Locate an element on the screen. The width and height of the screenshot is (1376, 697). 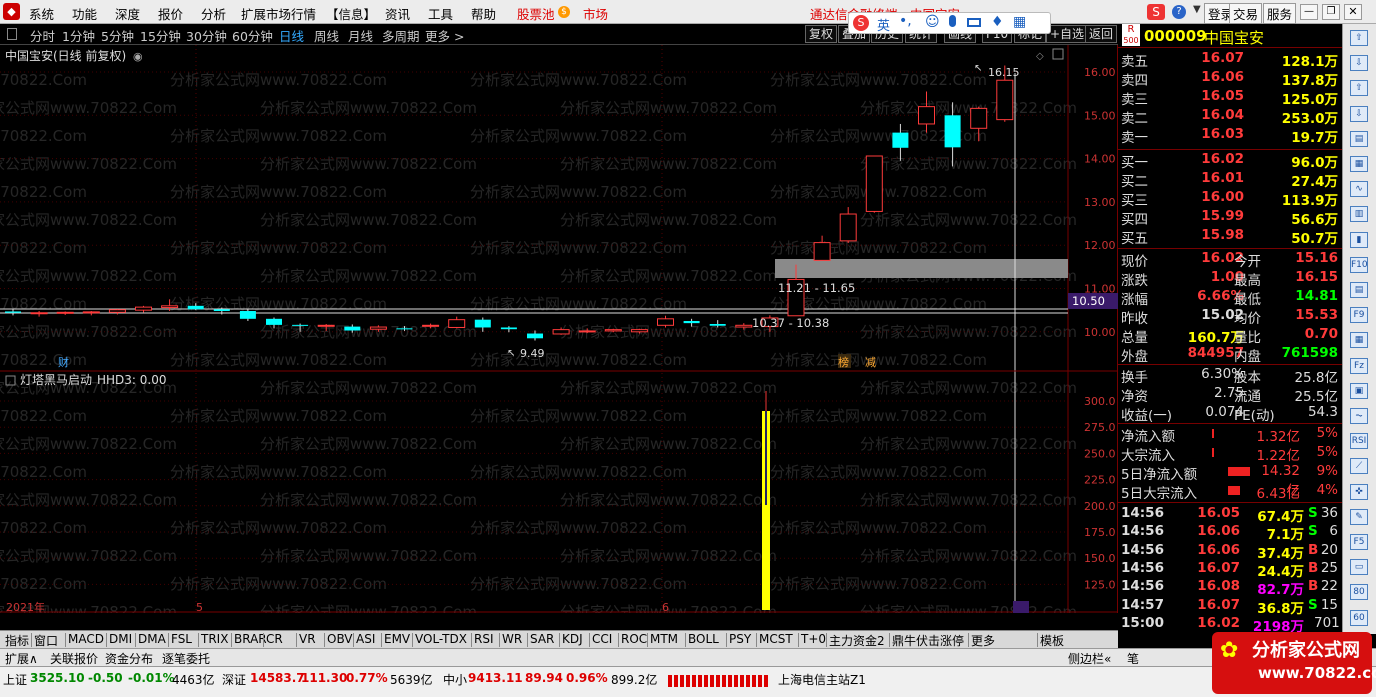
menu-system: 系统 is located at coordinates (41, 13).